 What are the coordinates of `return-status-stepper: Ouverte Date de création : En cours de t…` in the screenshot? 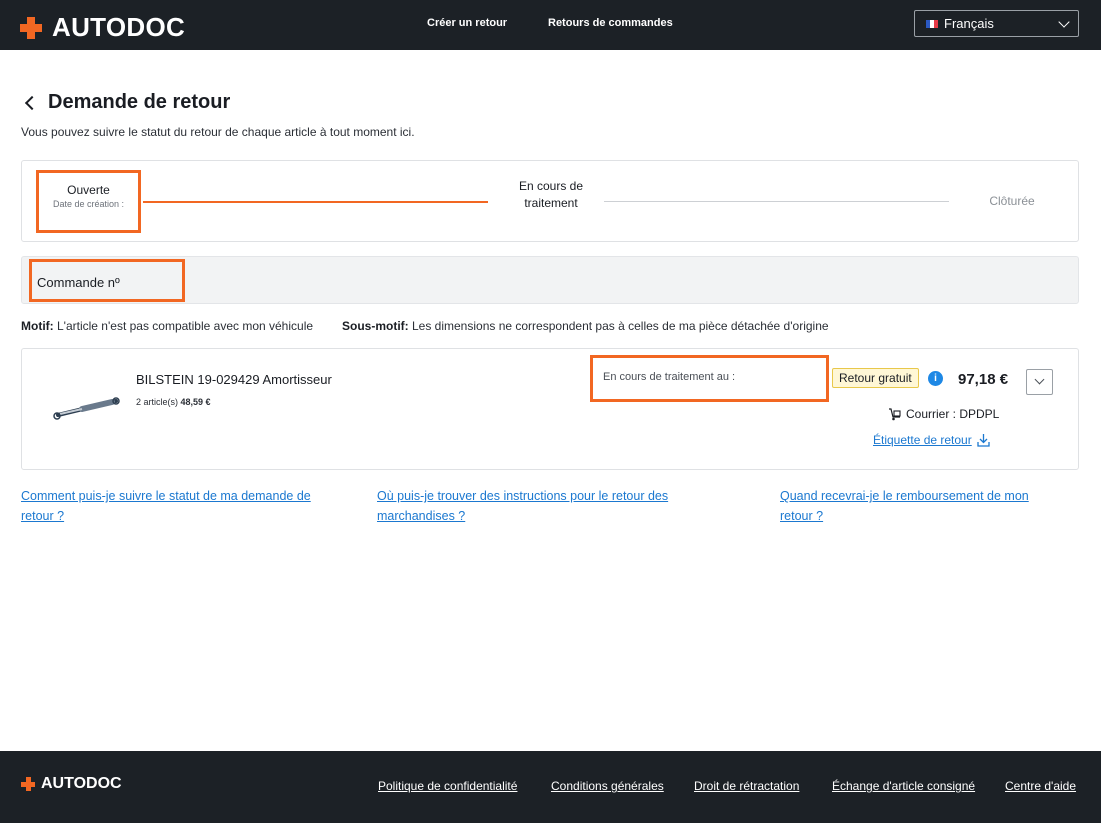 It's located at (550, 201).